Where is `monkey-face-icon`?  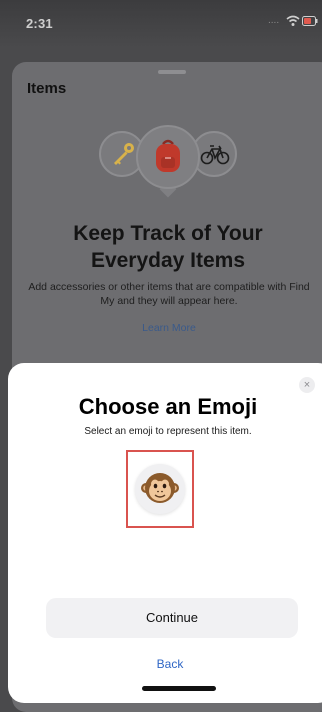 monkey-face-icon is located at coordinates (160, 488).